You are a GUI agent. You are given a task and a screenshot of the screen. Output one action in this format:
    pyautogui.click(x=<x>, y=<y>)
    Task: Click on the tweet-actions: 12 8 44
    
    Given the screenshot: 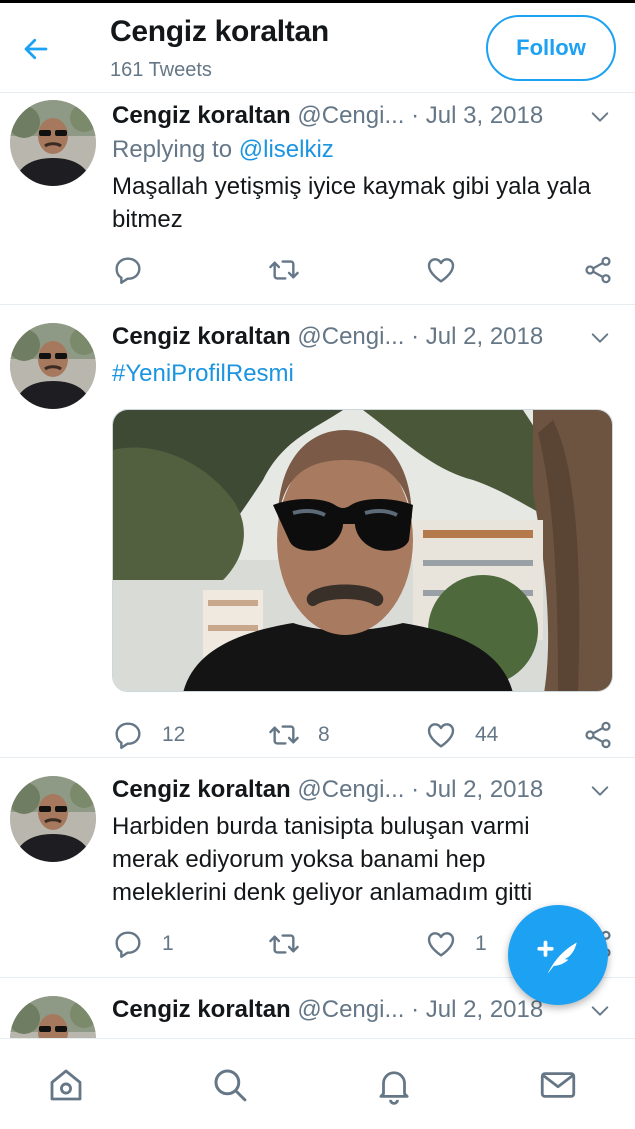 What is the action you would take?
    pyautogui.click(x=364, y=735)
    